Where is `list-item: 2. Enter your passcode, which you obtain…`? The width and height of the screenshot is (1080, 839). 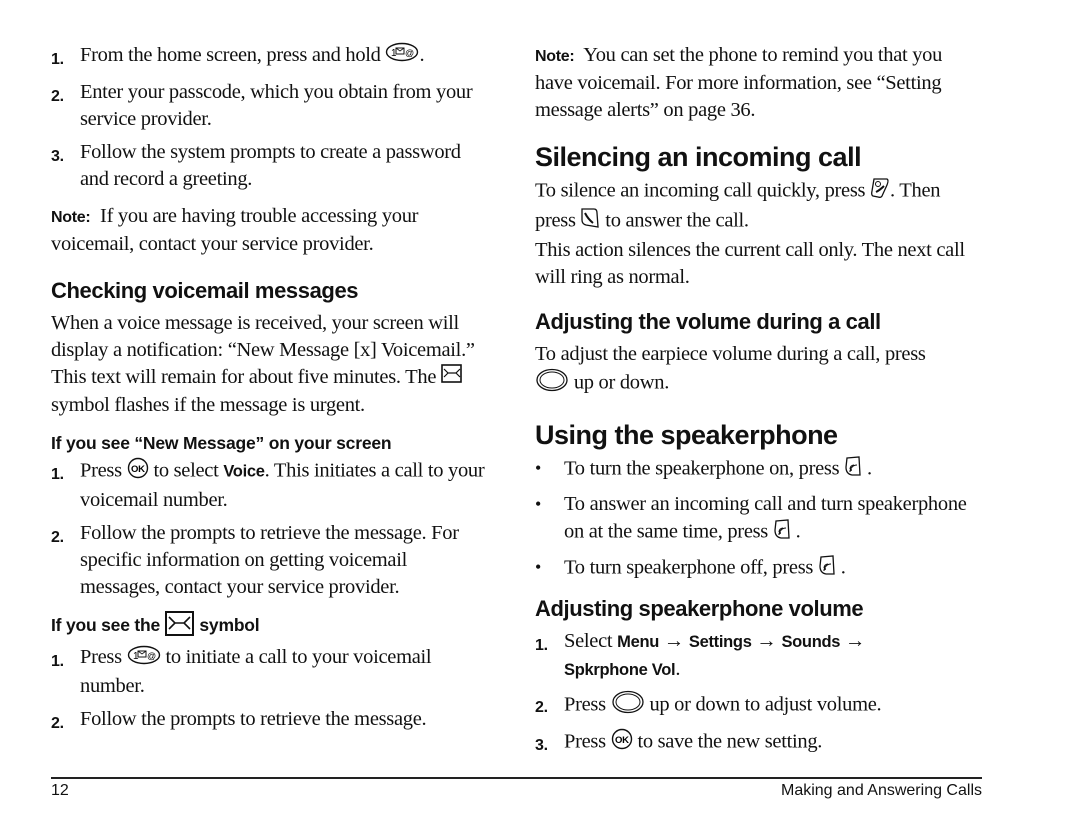 list-item: 2. Enter your passcode, which you obtain… is located at coordinates (271, 106).